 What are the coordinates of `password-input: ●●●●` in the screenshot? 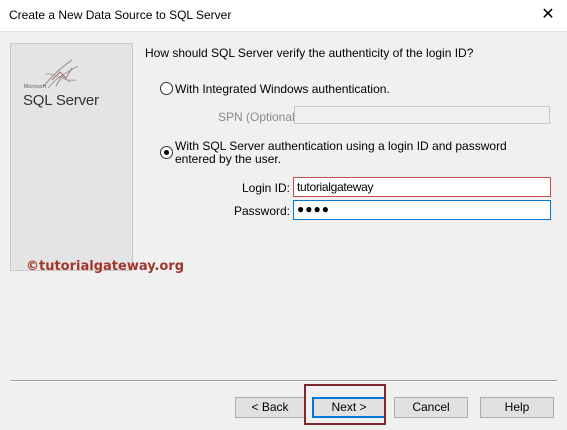 It's located at (422, 210).